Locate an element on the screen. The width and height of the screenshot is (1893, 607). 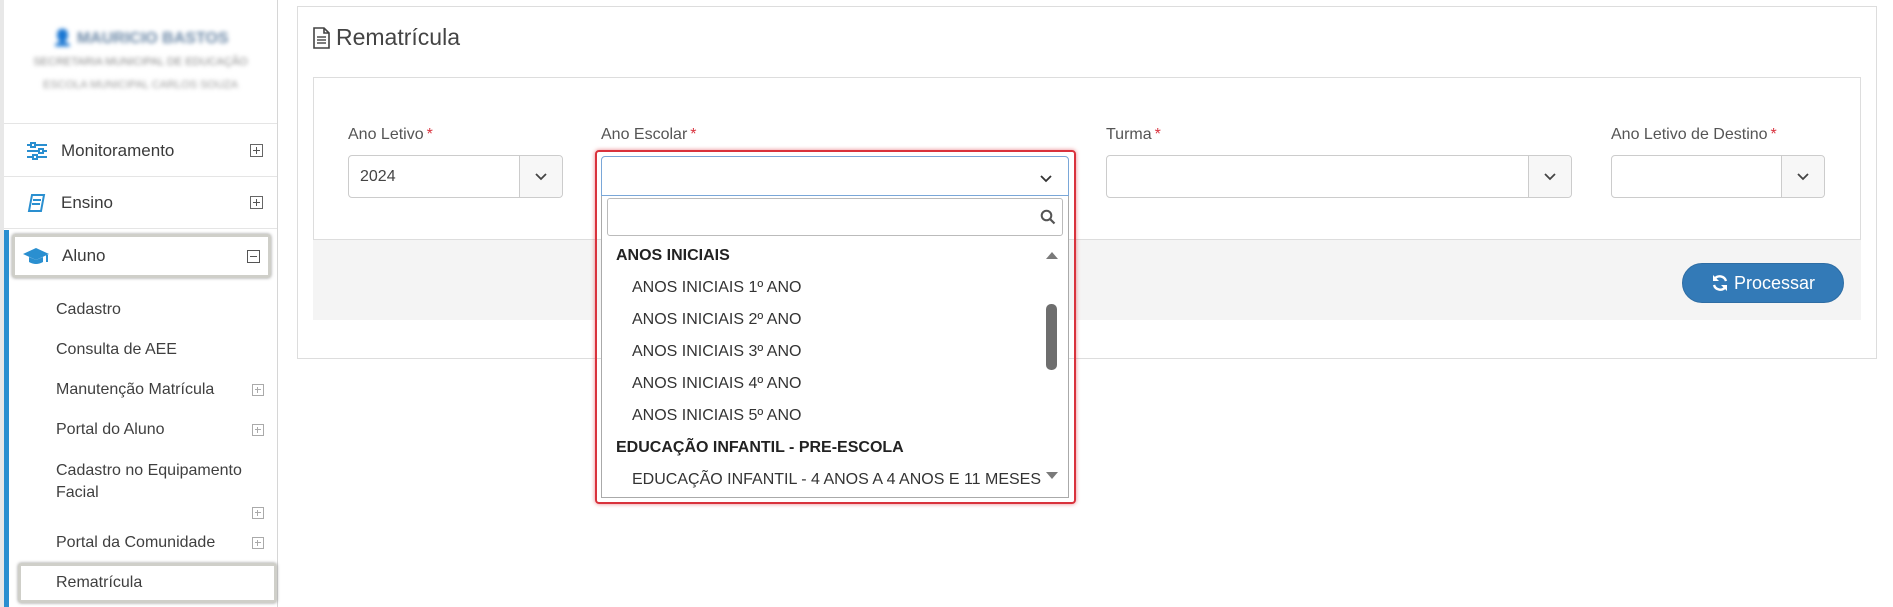
process-button-label: Processar is located at coordinates (1774, 282).